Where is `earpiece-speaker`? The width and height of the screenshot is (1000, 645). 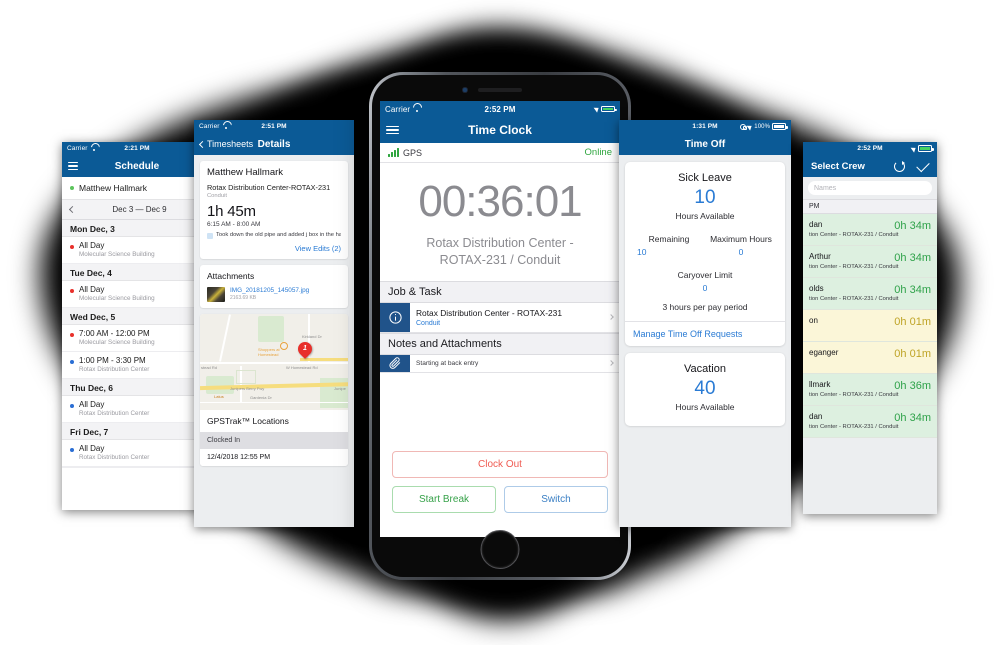
earpiece-speaker is located at coordinates (500, 90).